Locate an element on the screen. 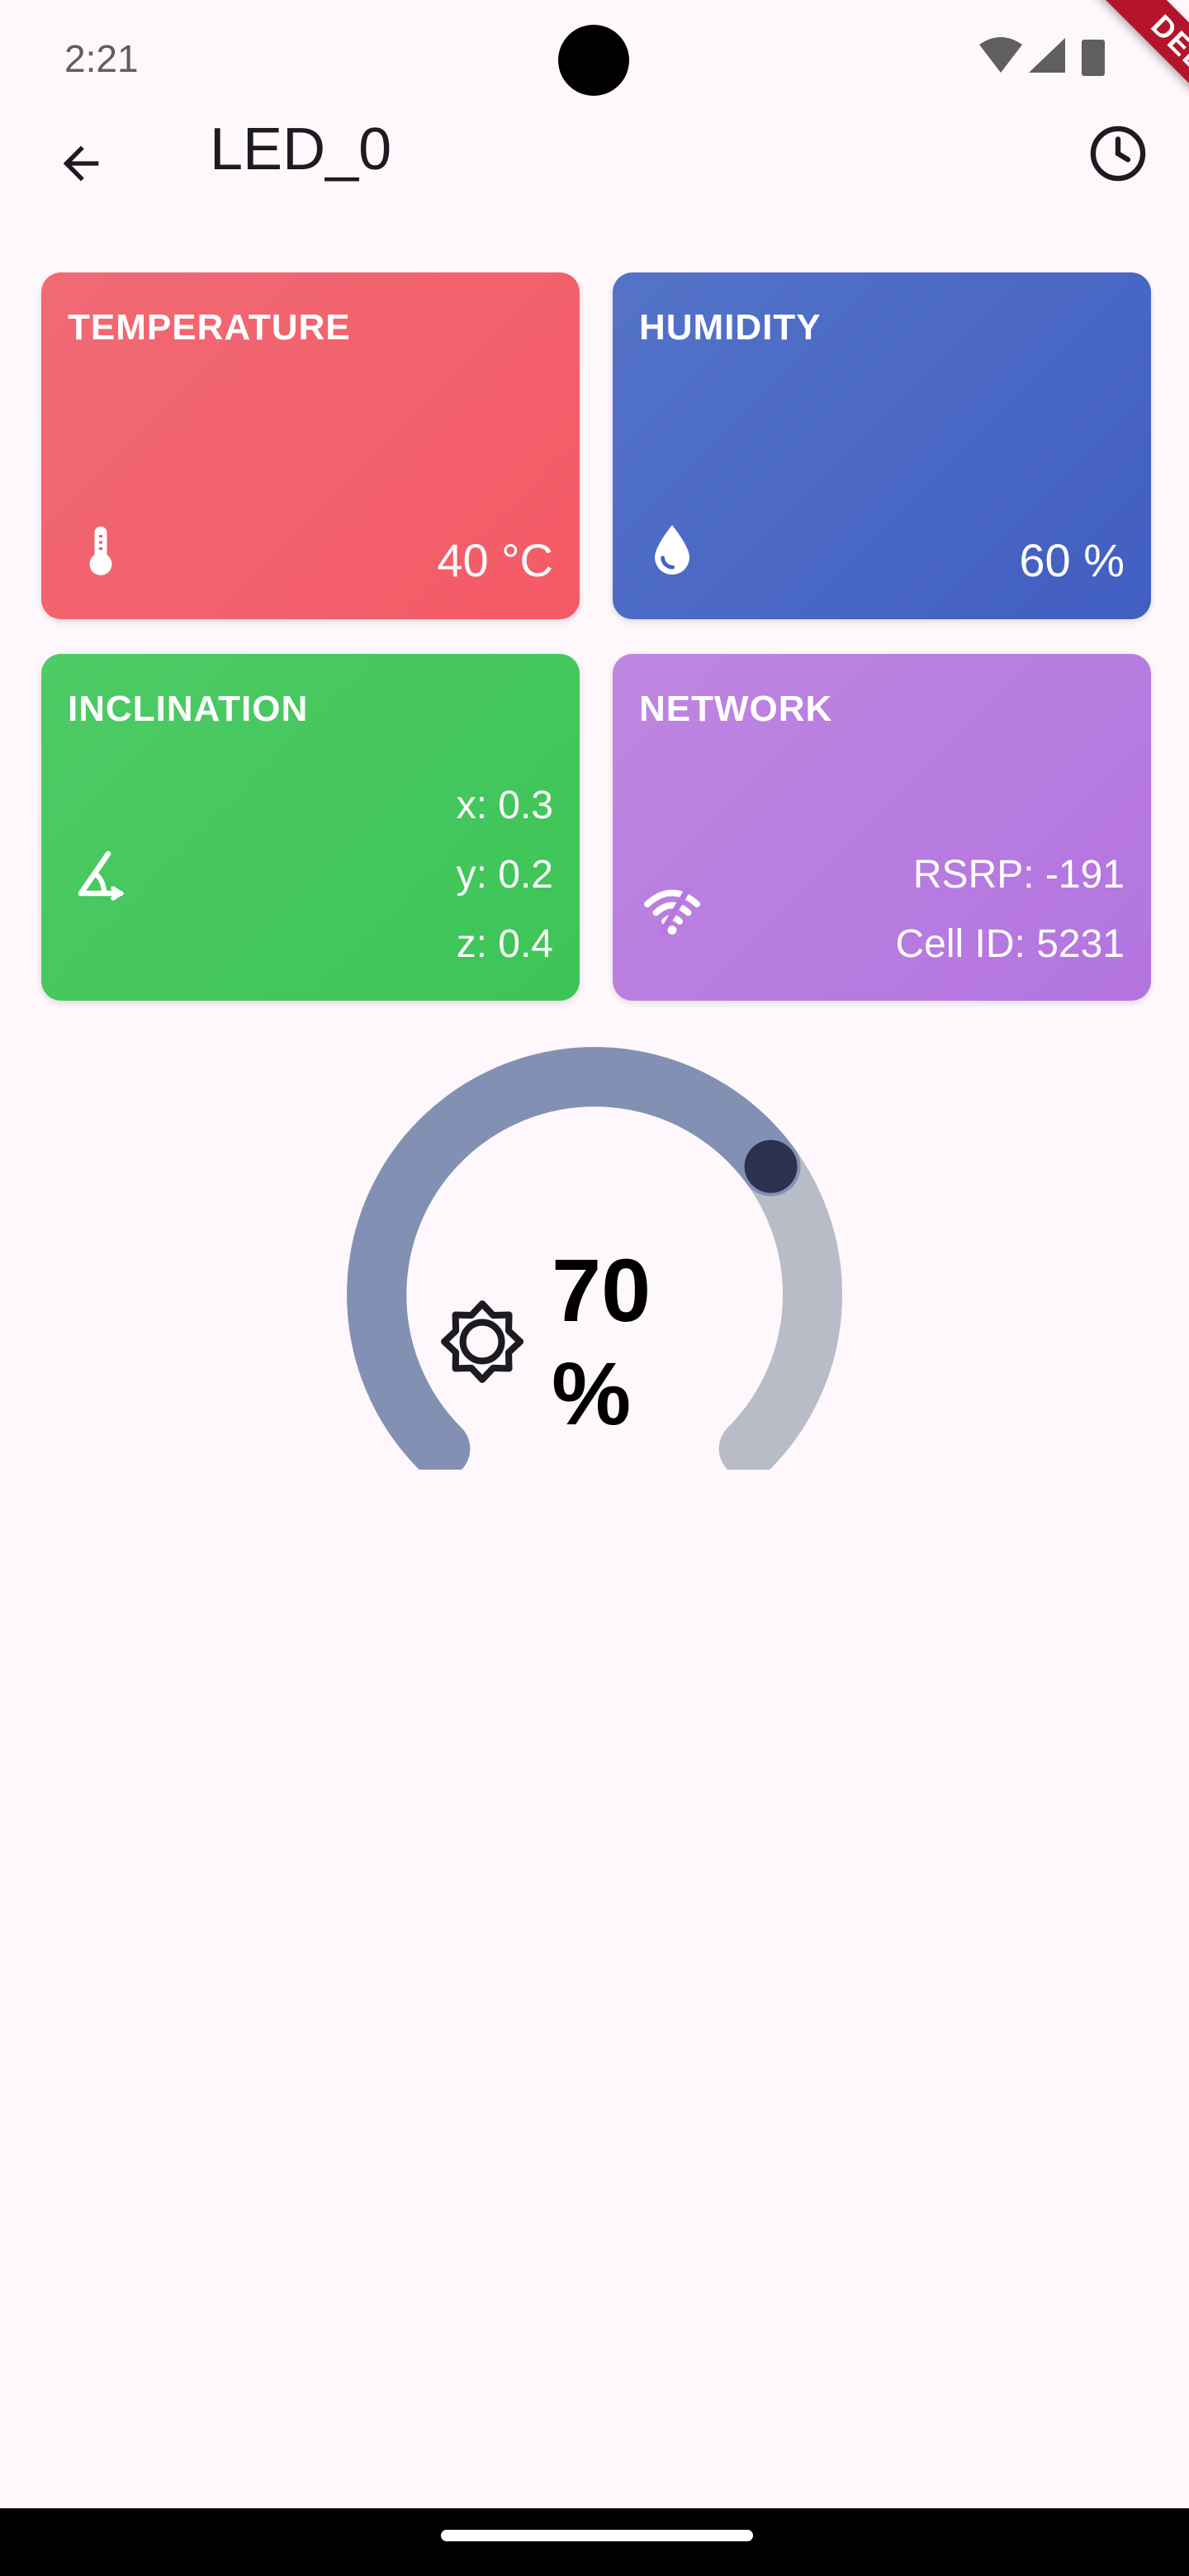 This screenshot has height=2576, width=1189. status-bar: 2:21 is located at coordinates (594, 58).